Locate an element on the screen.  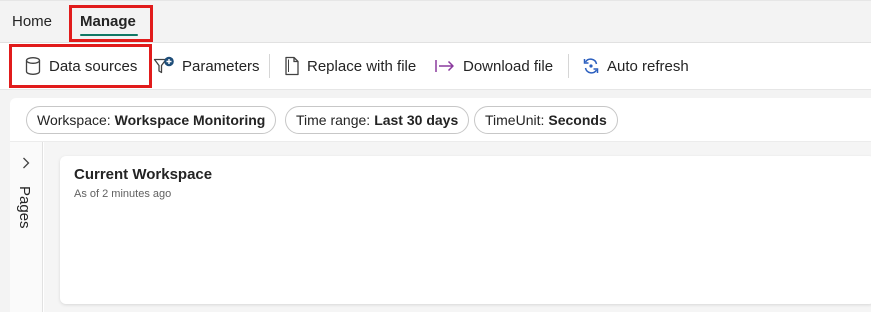
time-unit-filter-chip: TimeUnit: Seconds is located at coordinates (546, 120).